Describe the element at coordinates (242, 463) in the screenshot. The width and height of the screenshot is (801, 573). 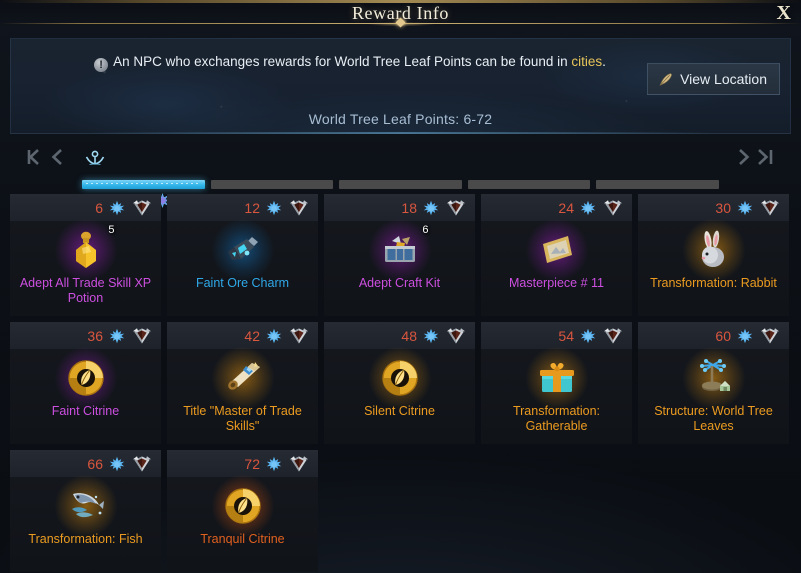
I see `reward-card-header: 72` at that location.